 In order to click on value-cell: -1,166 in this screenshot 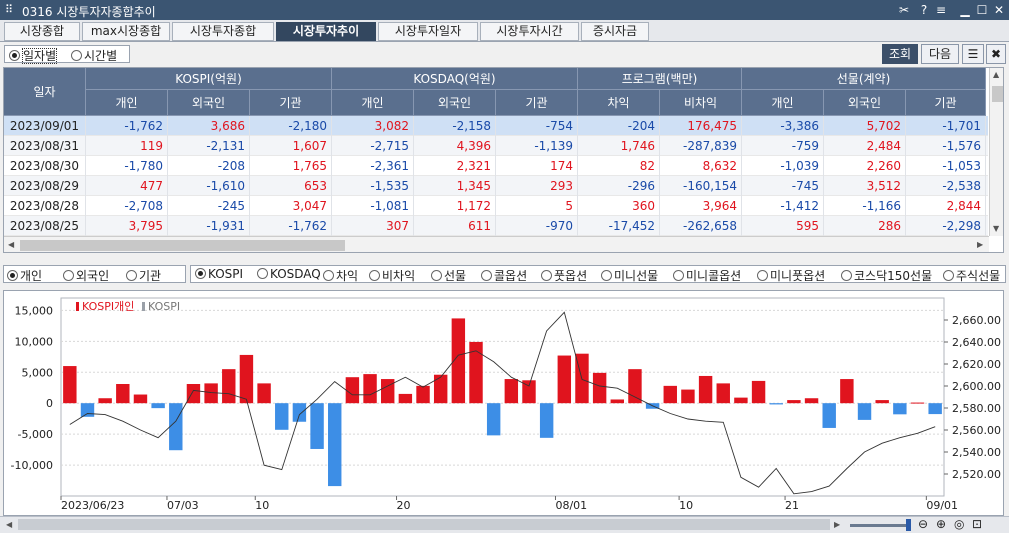, I will do `click(865, 206)`.